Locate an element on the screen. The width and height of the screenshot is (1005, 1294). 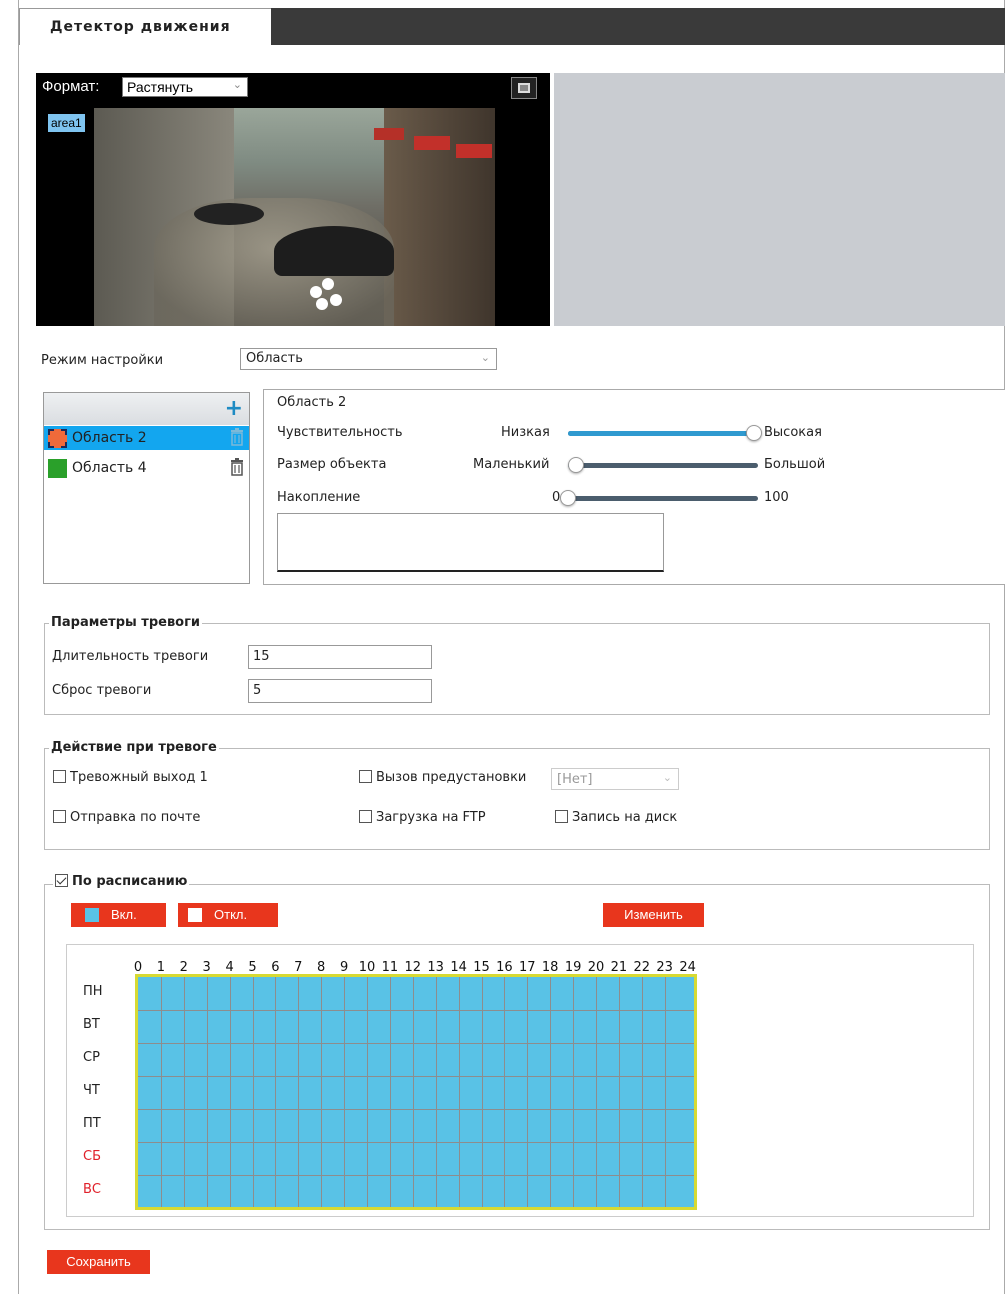
schedule-checkbox is located at coordinates (61, 880).